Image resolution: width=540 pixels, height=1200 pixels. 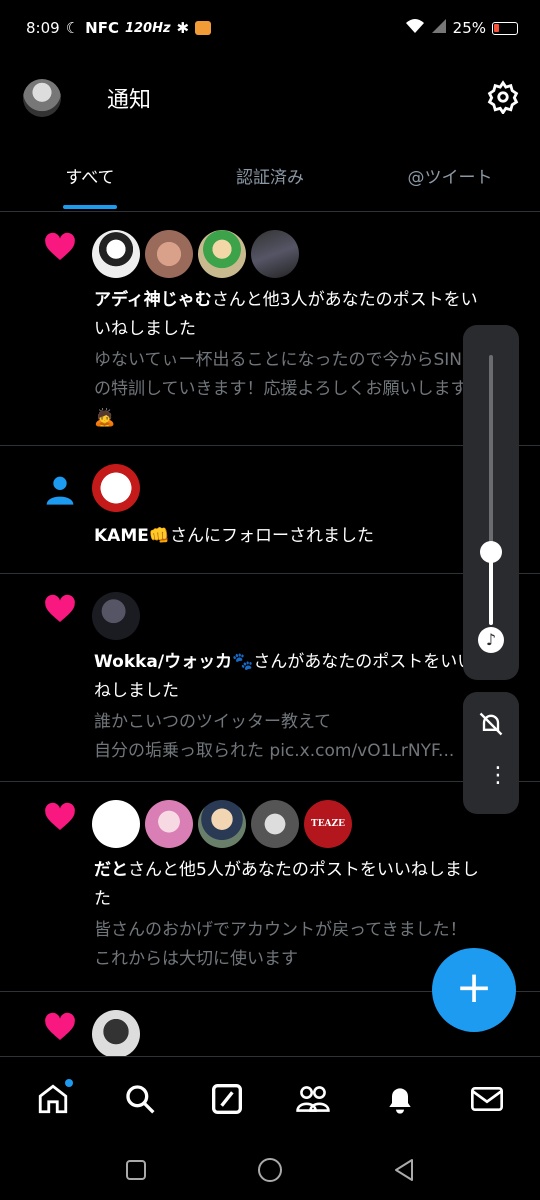 I want to click on system-navigation, so click(x=270, y=1170).